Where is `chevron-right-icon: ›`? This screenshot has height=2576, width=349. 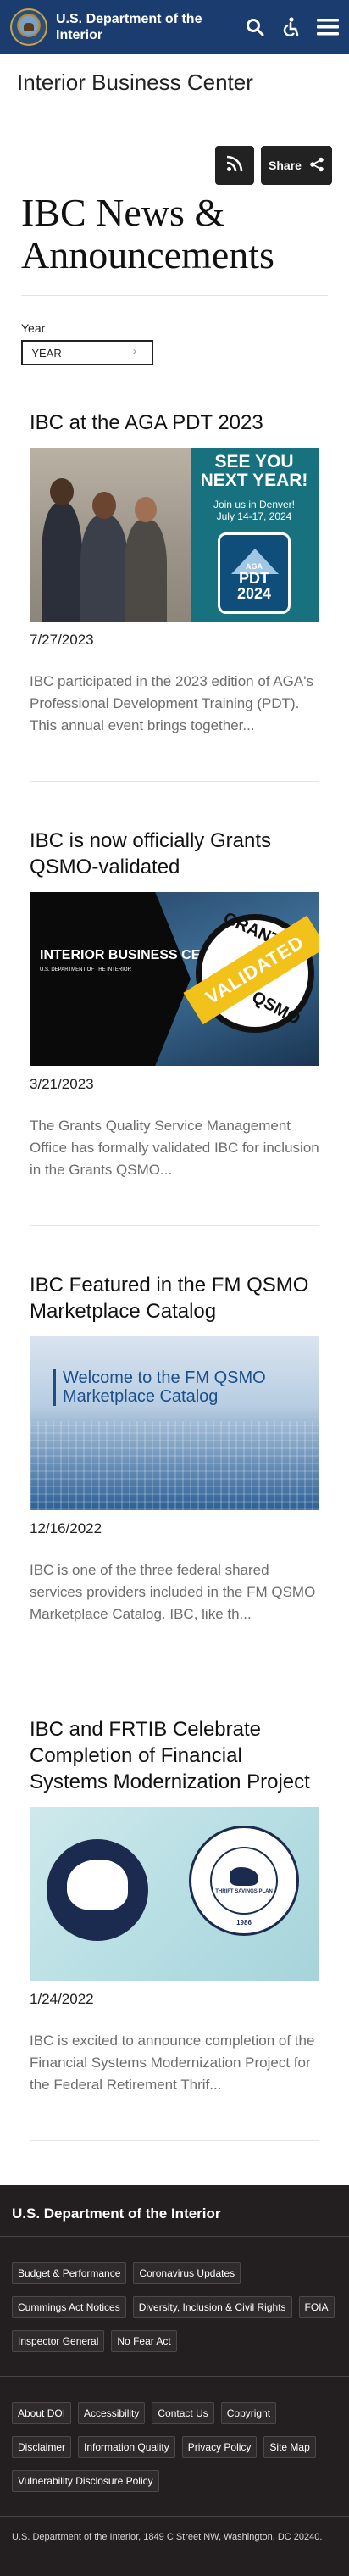
chevron-right-icon: › is located at coordinates (134, 351).